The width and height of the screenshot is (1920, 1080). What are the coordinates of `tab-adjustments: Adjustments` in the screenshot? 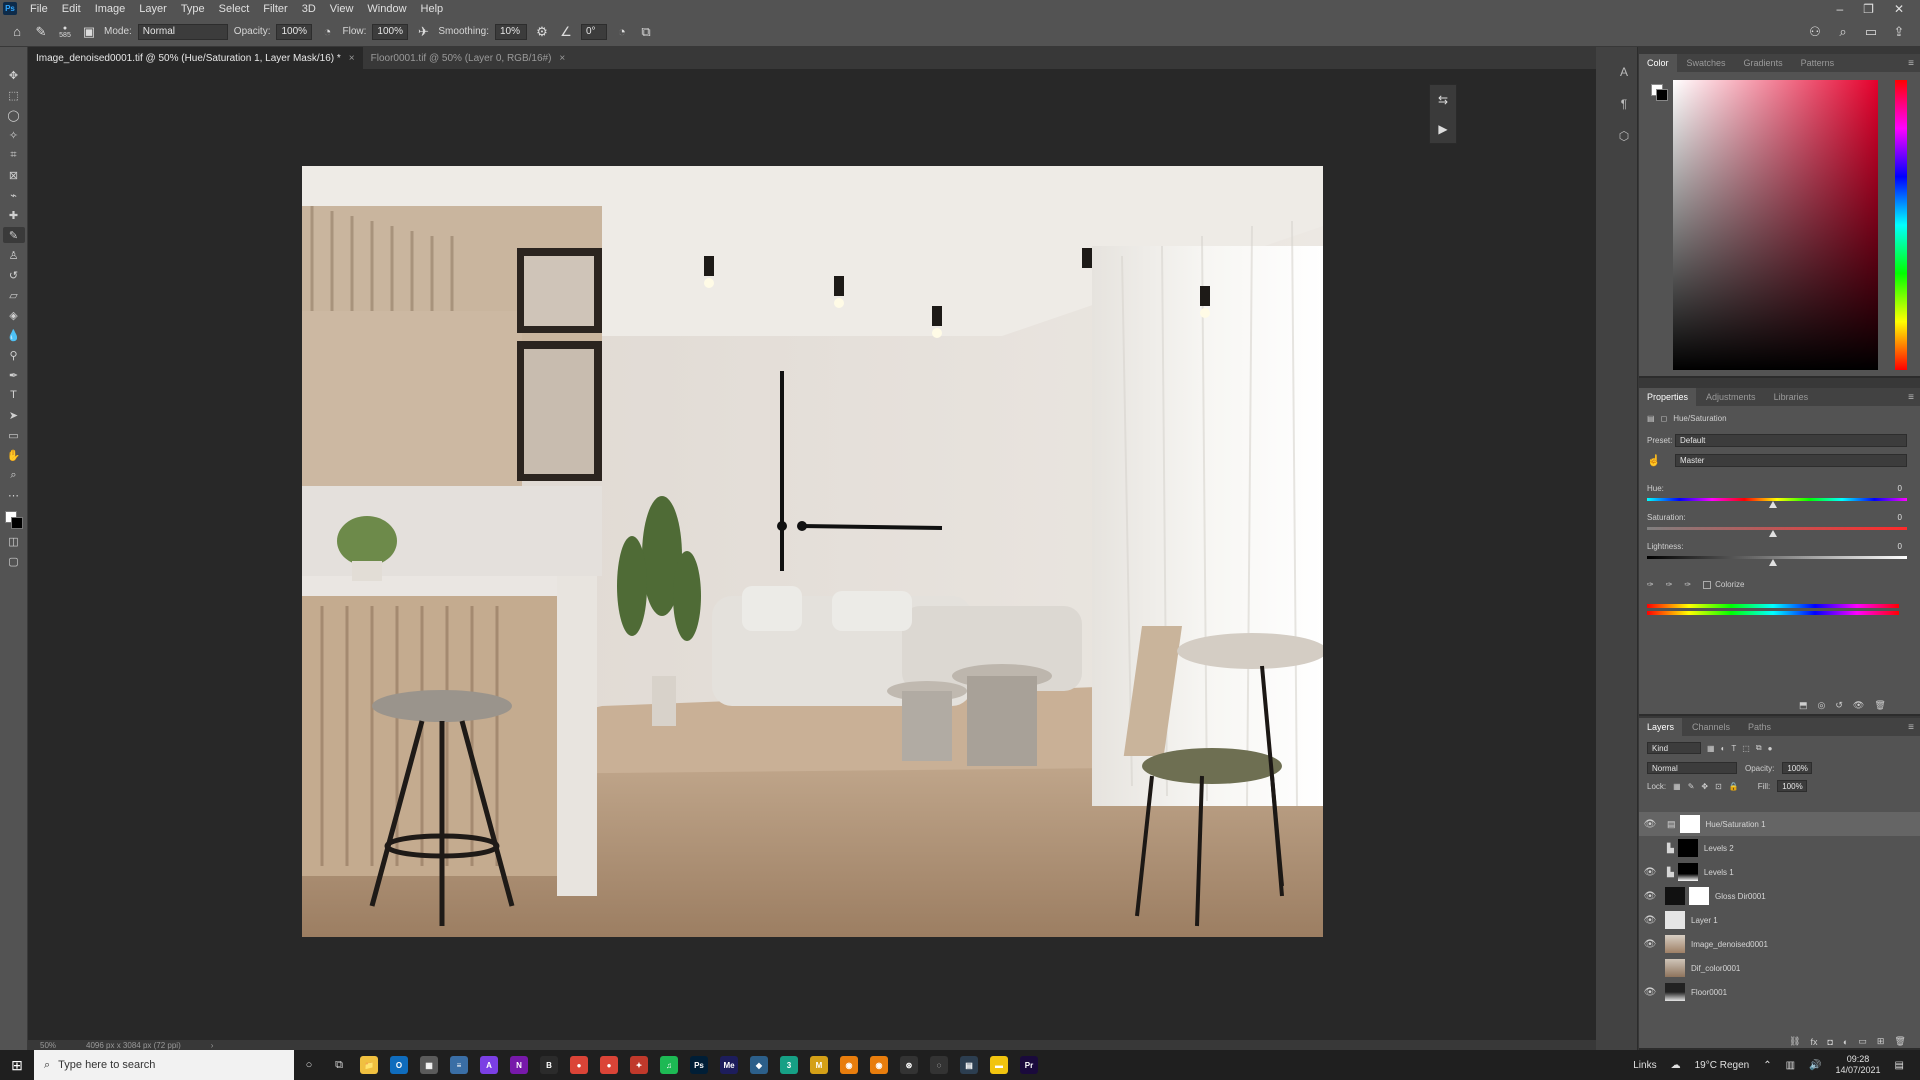 It's located at (1731, 397).